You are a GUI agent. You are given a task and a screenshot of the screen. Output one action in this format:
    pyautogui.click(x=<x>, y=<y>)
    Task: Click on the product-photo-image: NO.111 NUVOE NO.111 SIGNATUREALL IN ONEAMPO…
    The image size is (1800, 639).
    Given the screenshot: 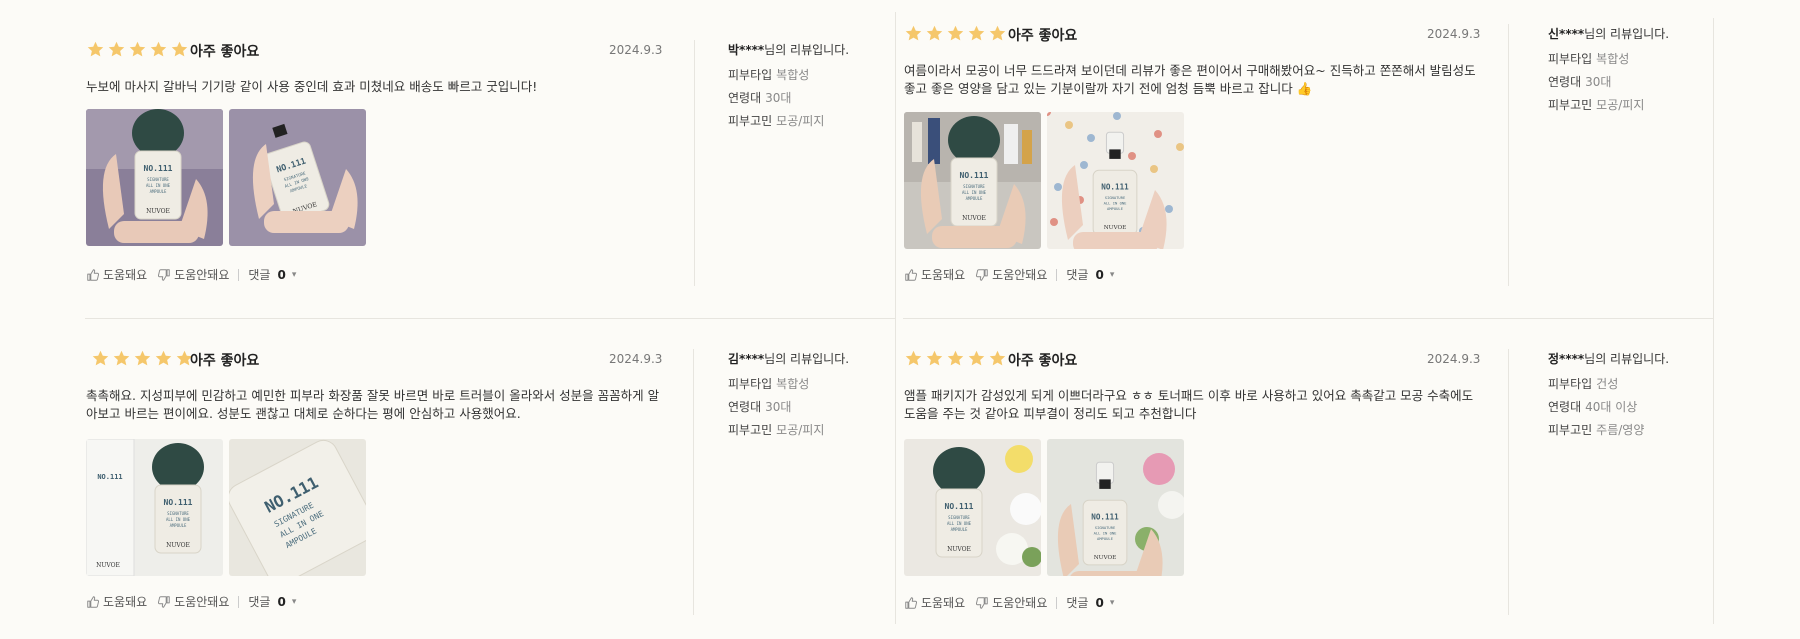 What is the action you would take?
    pyautogui.click(x=154, y=507)
    